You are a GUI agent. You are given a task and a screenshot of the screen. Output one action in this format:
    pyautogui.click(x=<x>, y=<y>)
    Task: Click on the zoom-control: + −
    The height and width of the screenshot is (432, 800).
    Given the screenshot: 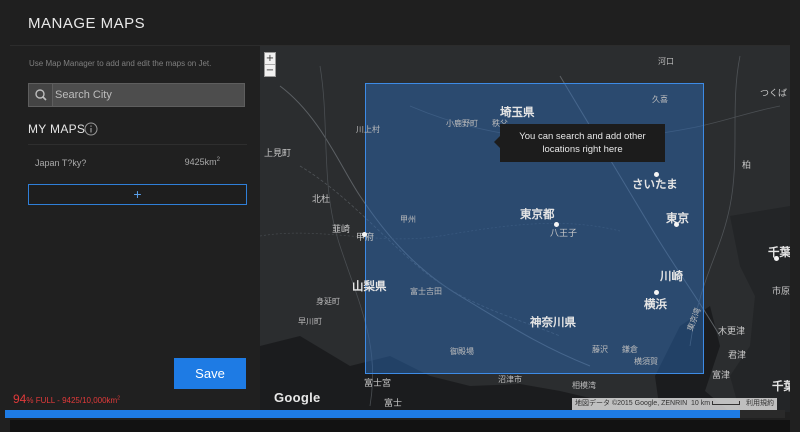 What is the action you would take?
    pyautogui.click(x=270, y=64)
    